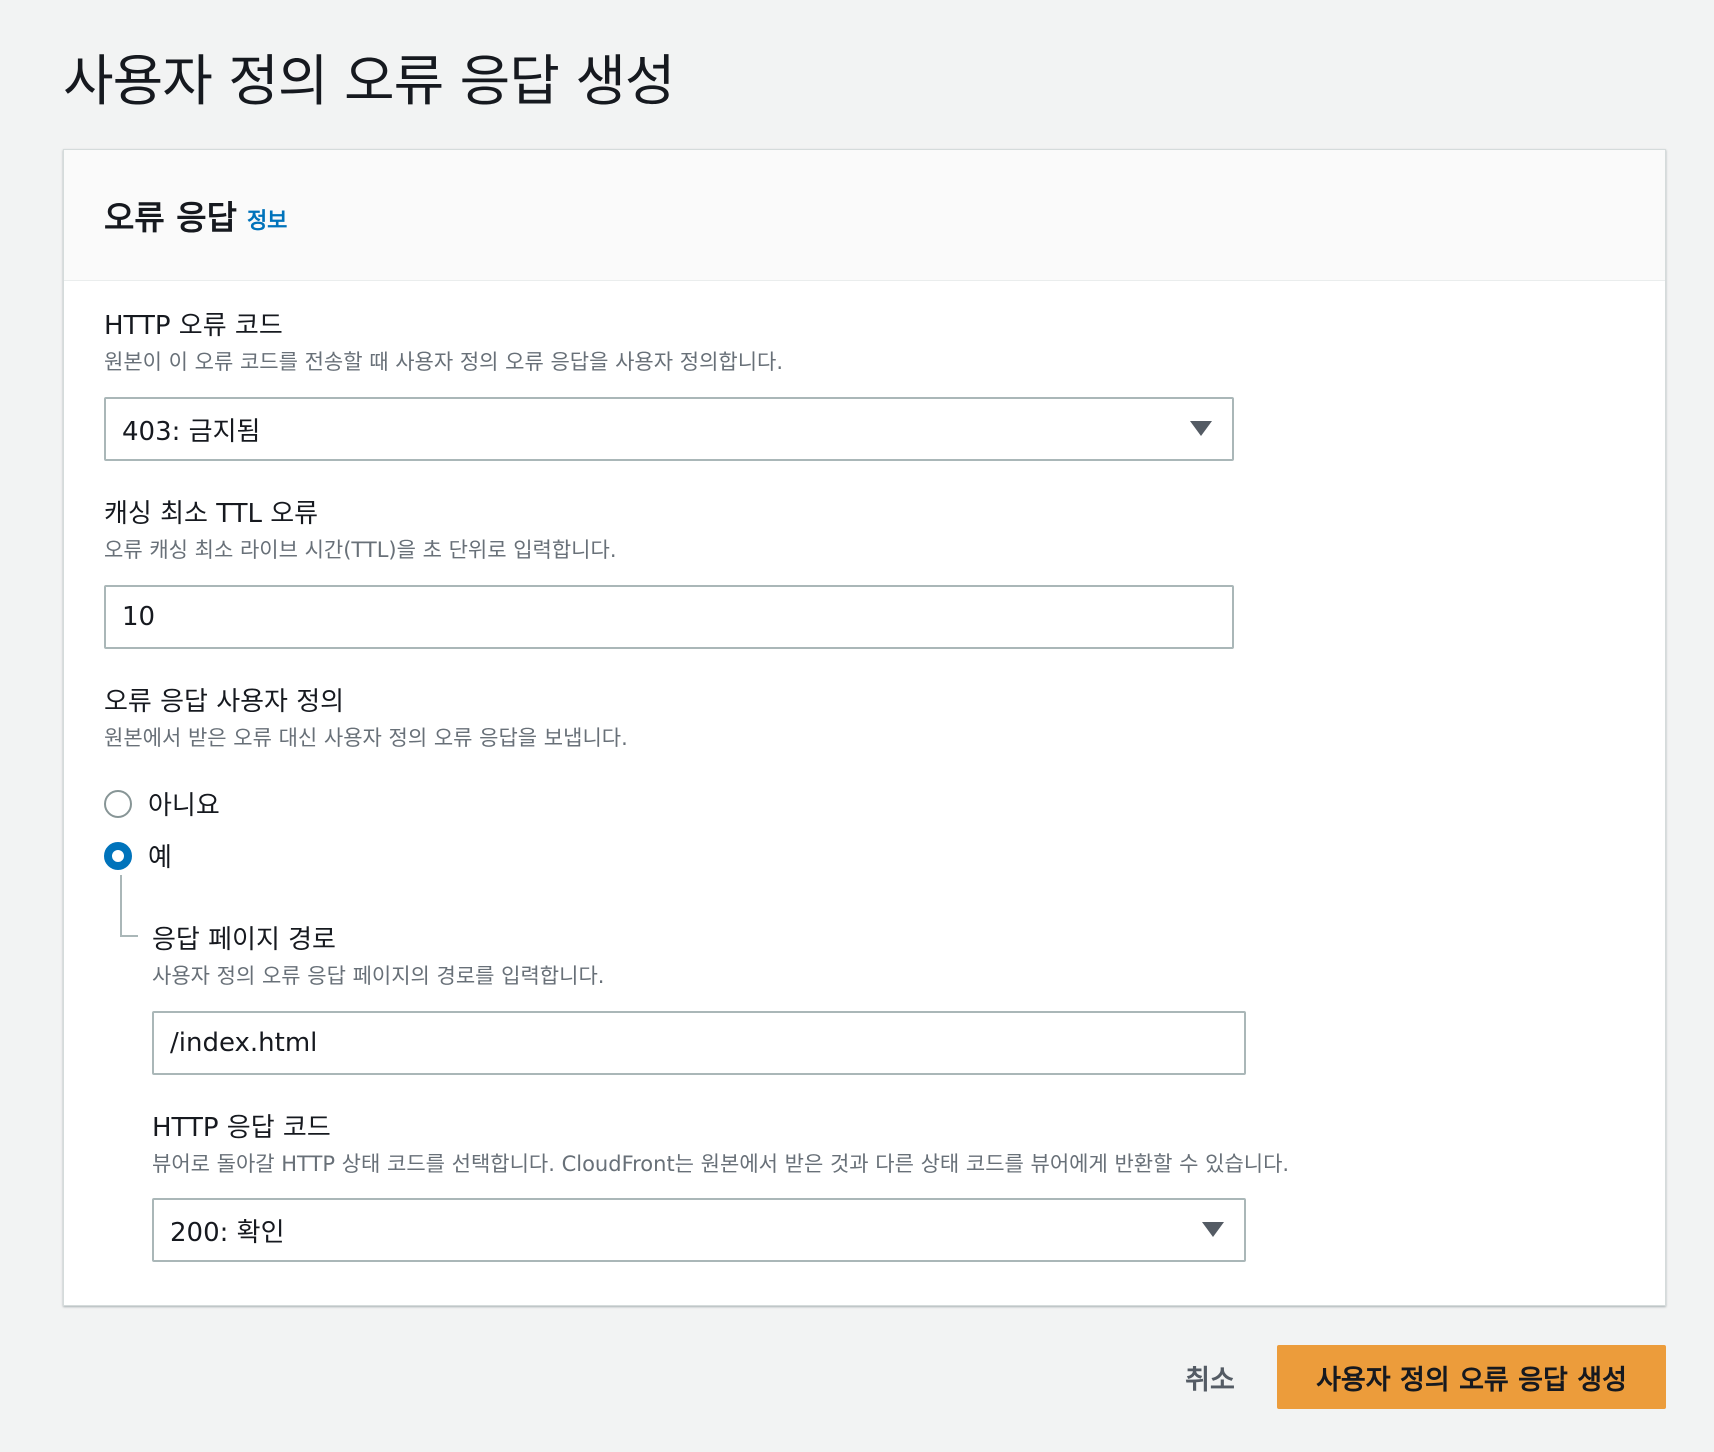  I want to click on radio-button-no, so click(118, 803).